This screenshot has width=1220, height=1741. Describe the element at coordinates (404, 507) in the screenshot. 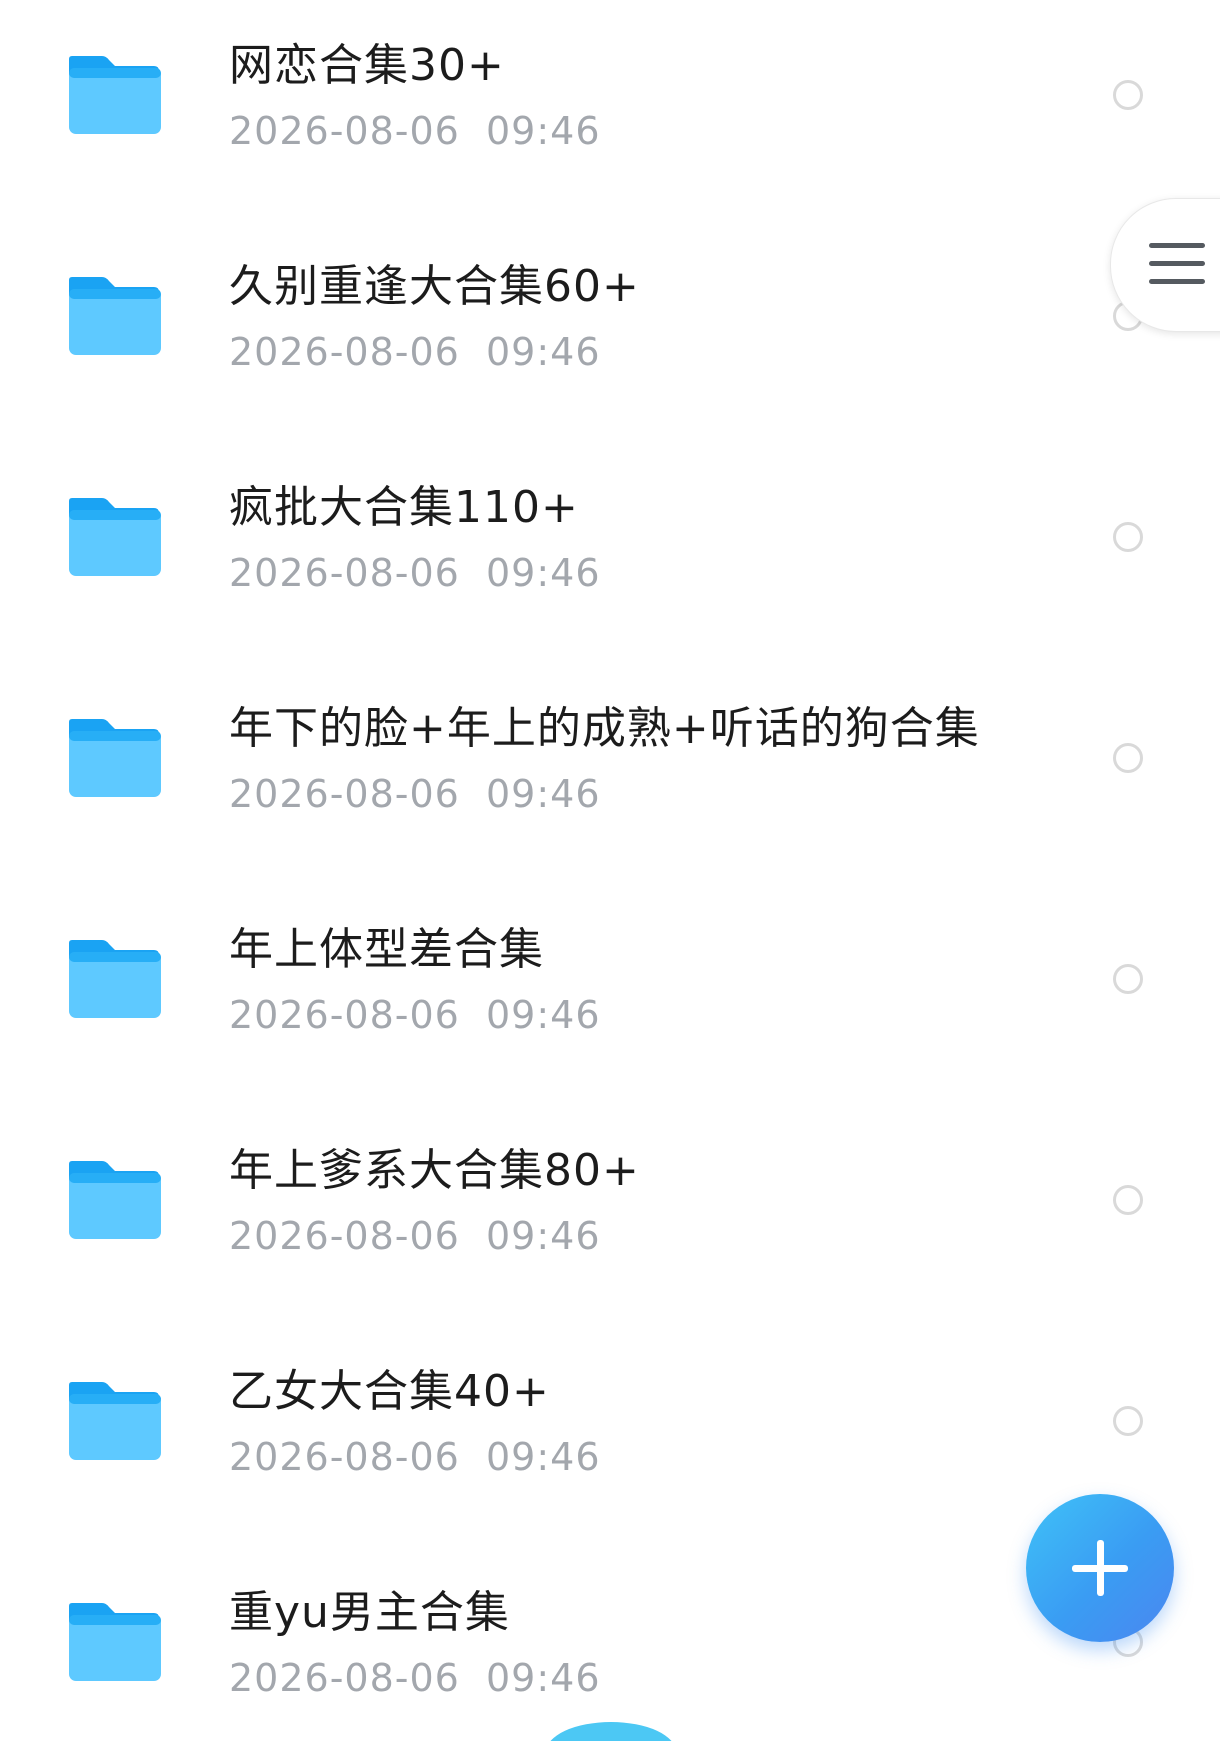

I see `file-name: 疯批大合集110+` at that location.